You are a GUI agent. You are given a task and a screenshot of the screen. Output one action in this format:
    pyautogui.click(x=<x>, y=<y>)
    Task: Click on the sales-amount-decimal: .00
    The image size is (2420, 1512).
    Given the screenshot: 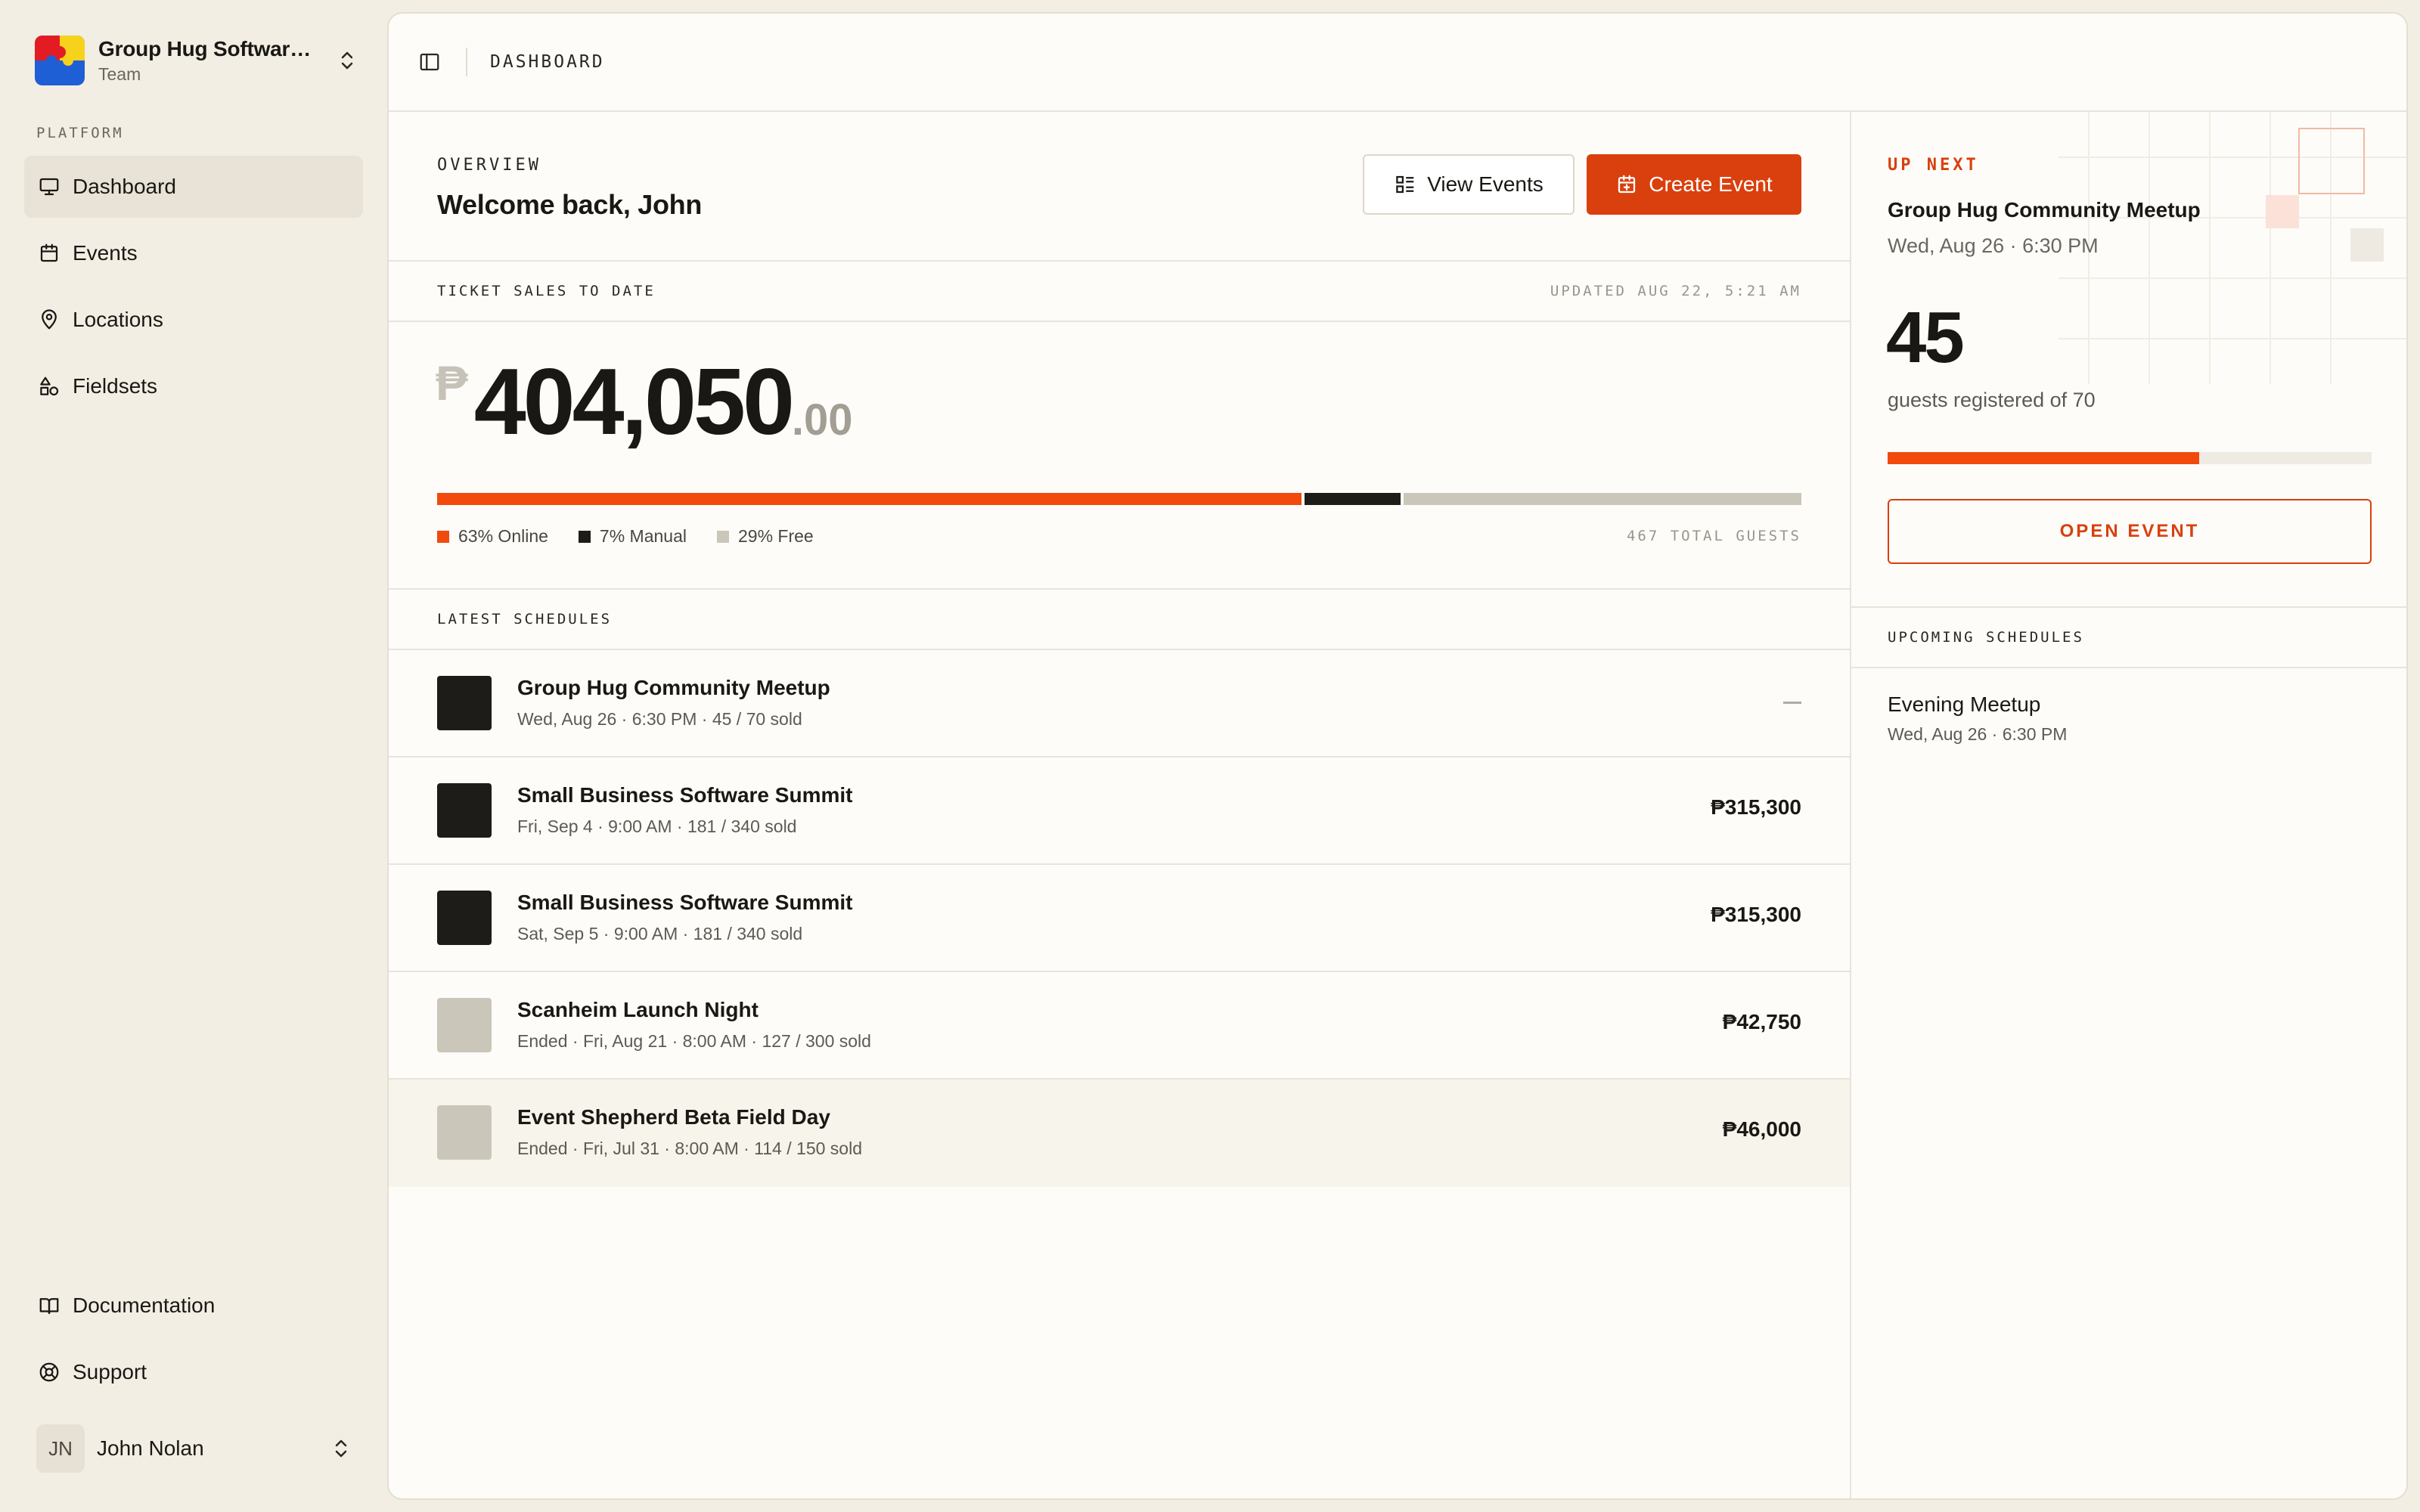 What is the action you would take?
    pyautogui.click(x=822, y=420)
    